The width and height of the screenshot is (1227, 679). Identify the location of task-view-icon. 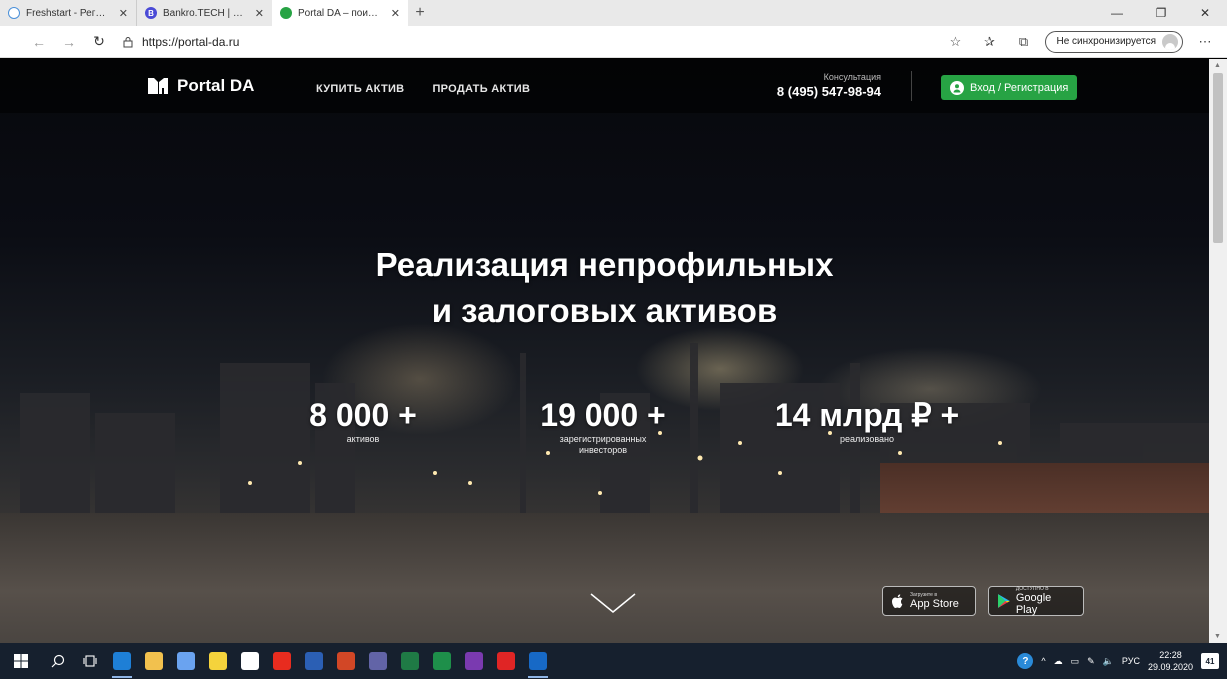
(90, 661).